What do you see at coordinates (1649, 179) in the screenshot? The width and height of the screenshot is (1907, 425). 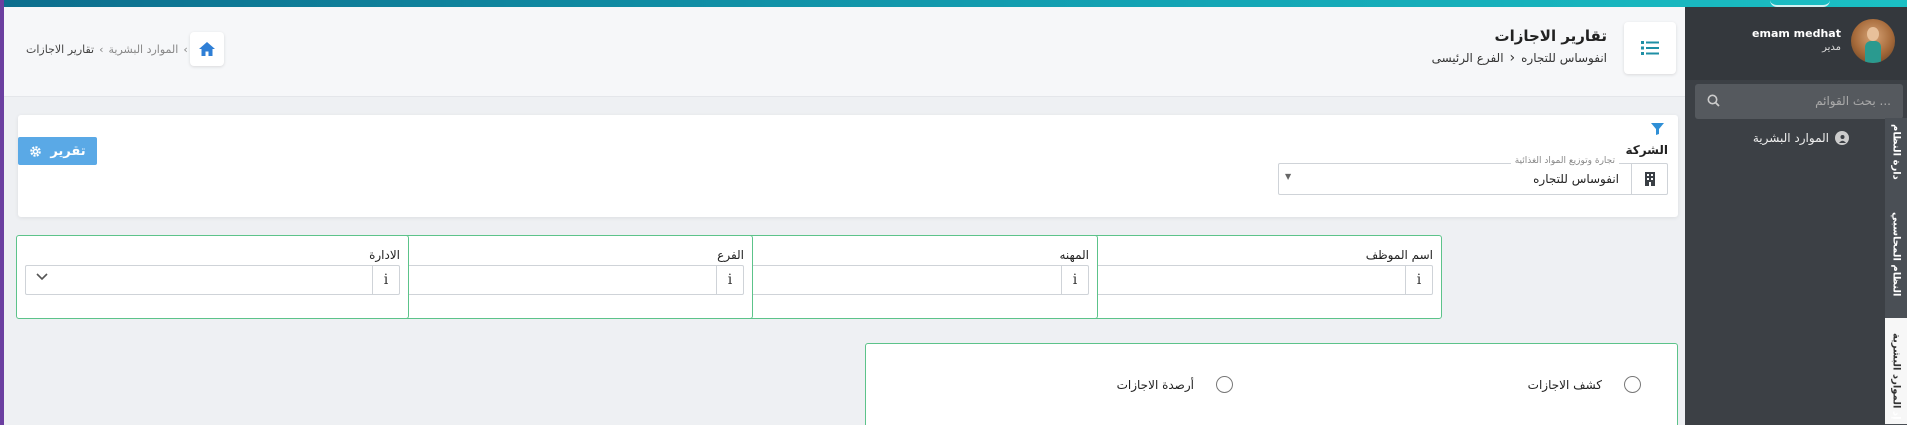 I see `building-icon` at bounding box center [1649, 179].